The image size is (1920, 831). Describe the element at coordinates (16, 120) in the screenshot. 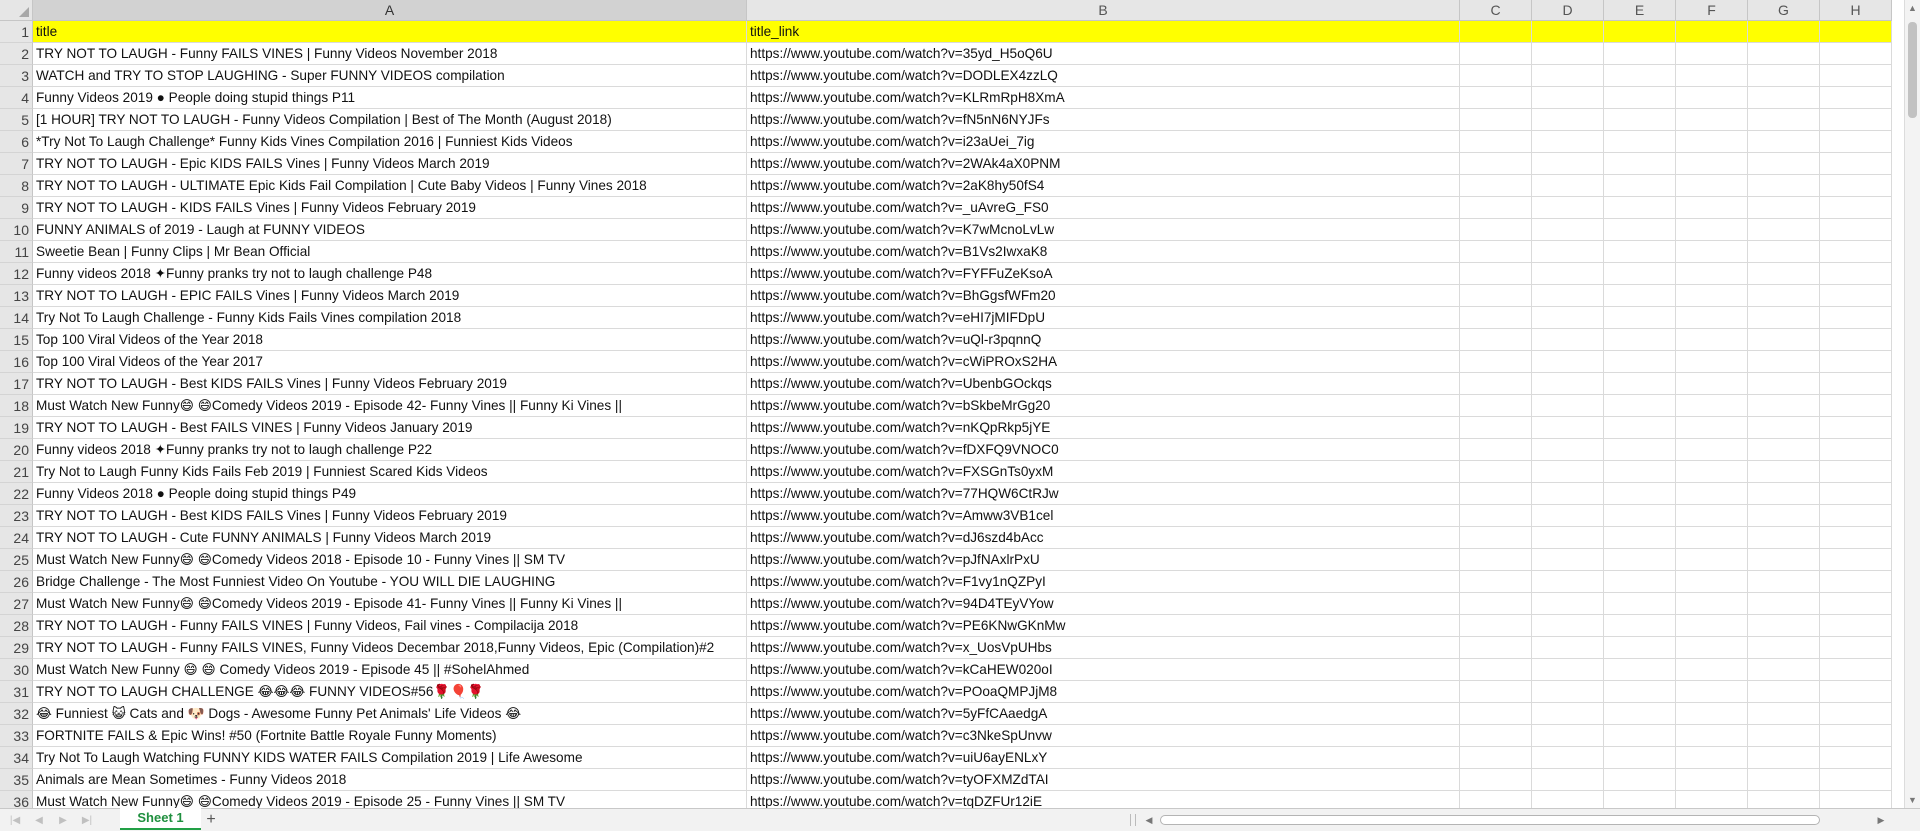

I see `row-header: 5` at that location.